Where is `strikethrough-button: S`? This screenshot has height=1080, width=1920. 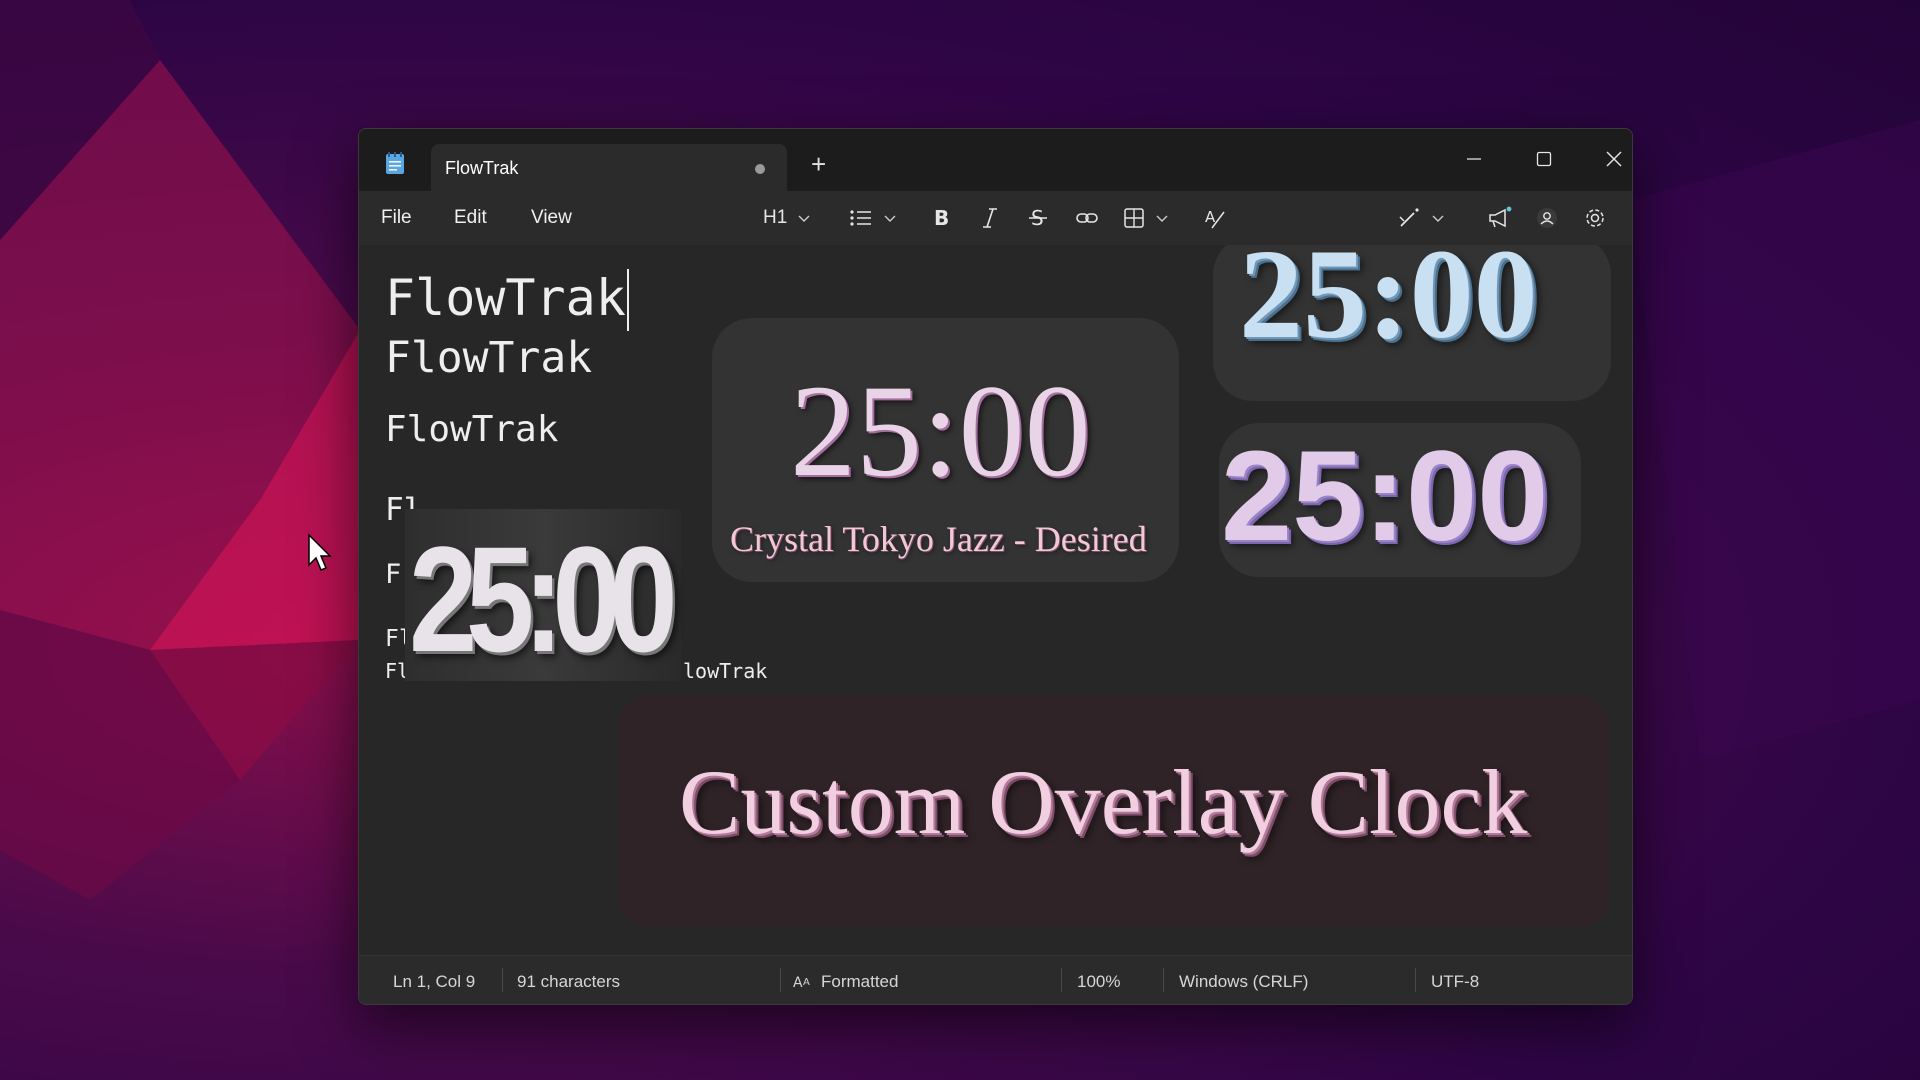
strikethrough-button: S is located at coordinates (1038, 218).